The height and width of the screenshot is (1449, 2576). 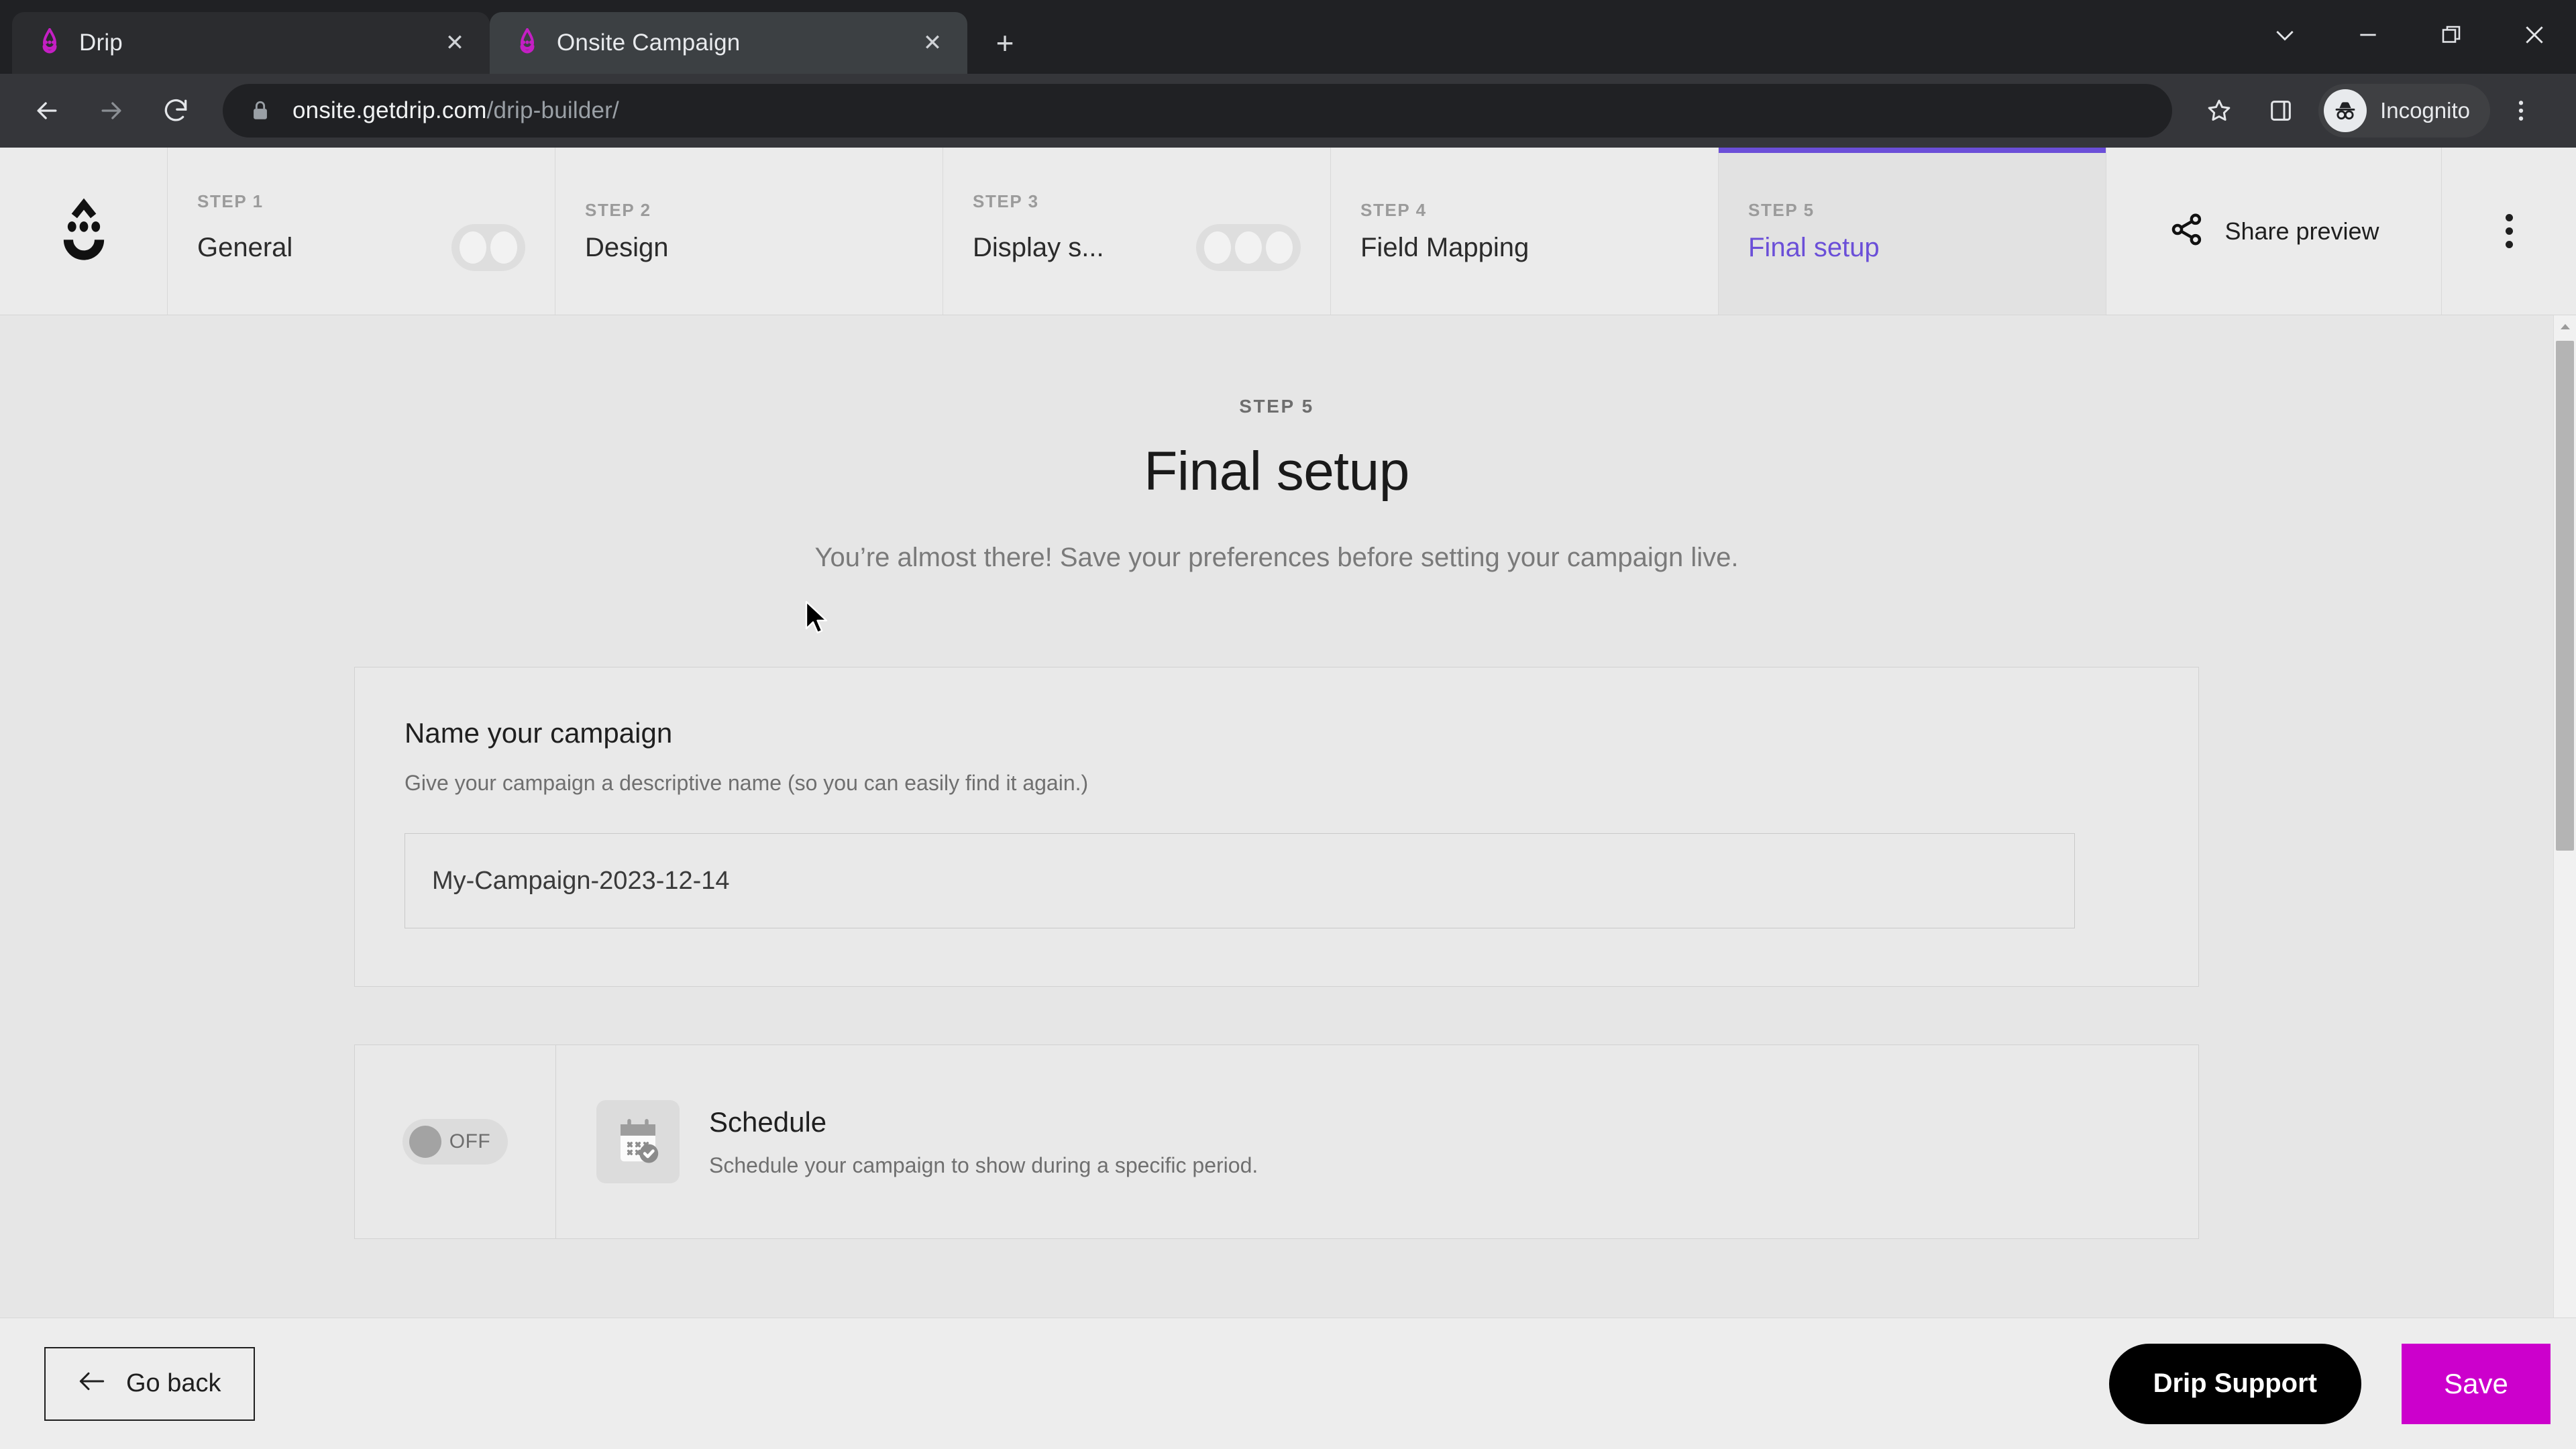 What do you see at coordinates (470, 1141) in the screenshot?
I see `toggle-state-label: OFF` at bounding box center [470, 1141].